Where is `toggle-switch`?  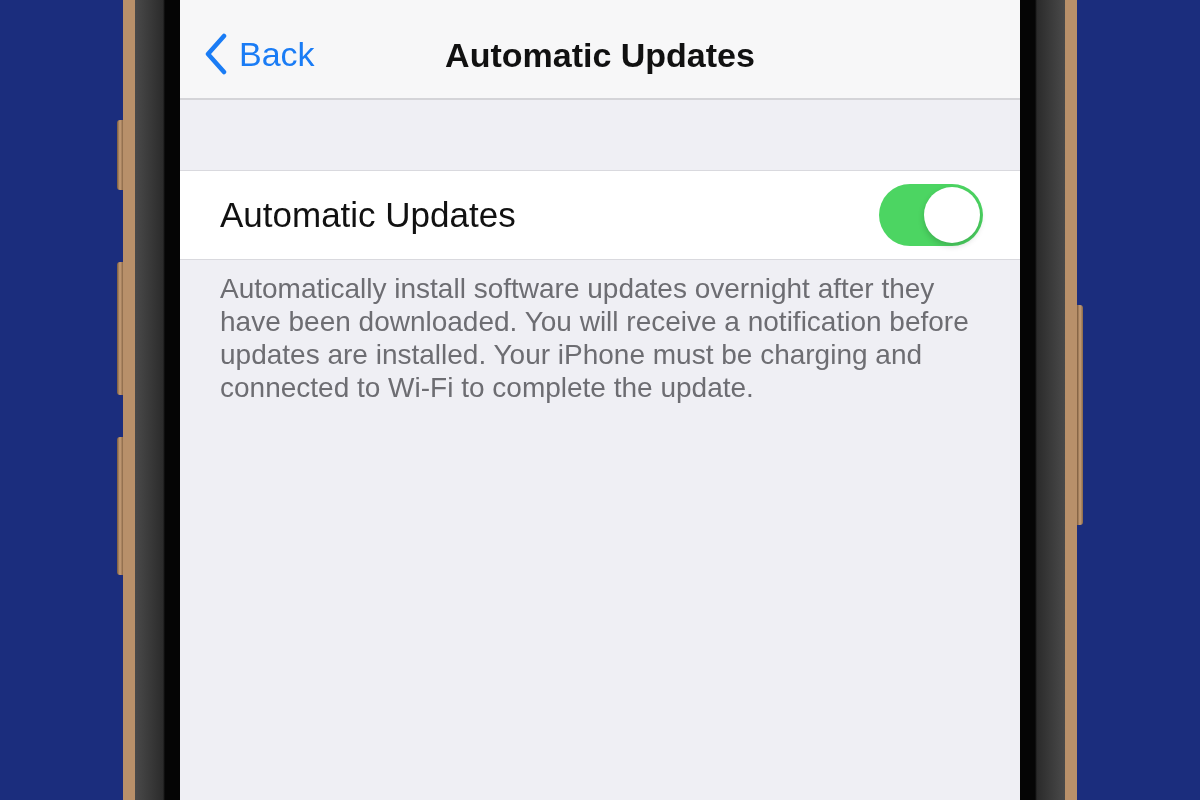 toggle-switch is located at coordinates (931, 215).